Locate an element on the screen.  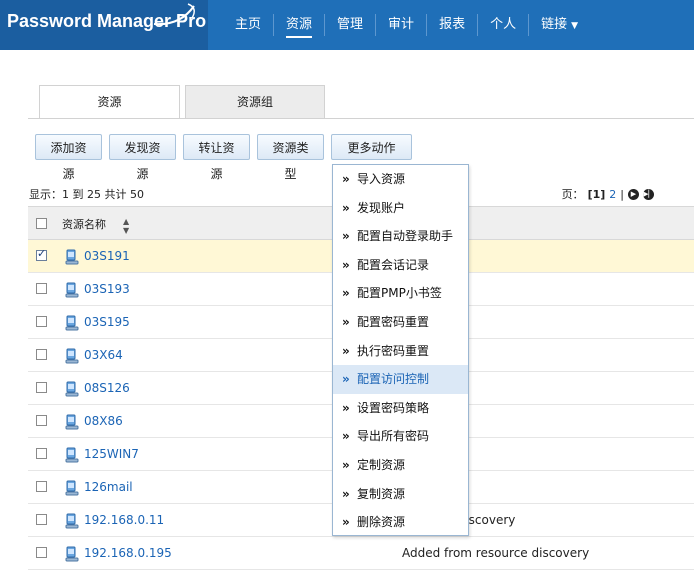
add-resource-button: 添加资源 is located at coordinates (68, 157).